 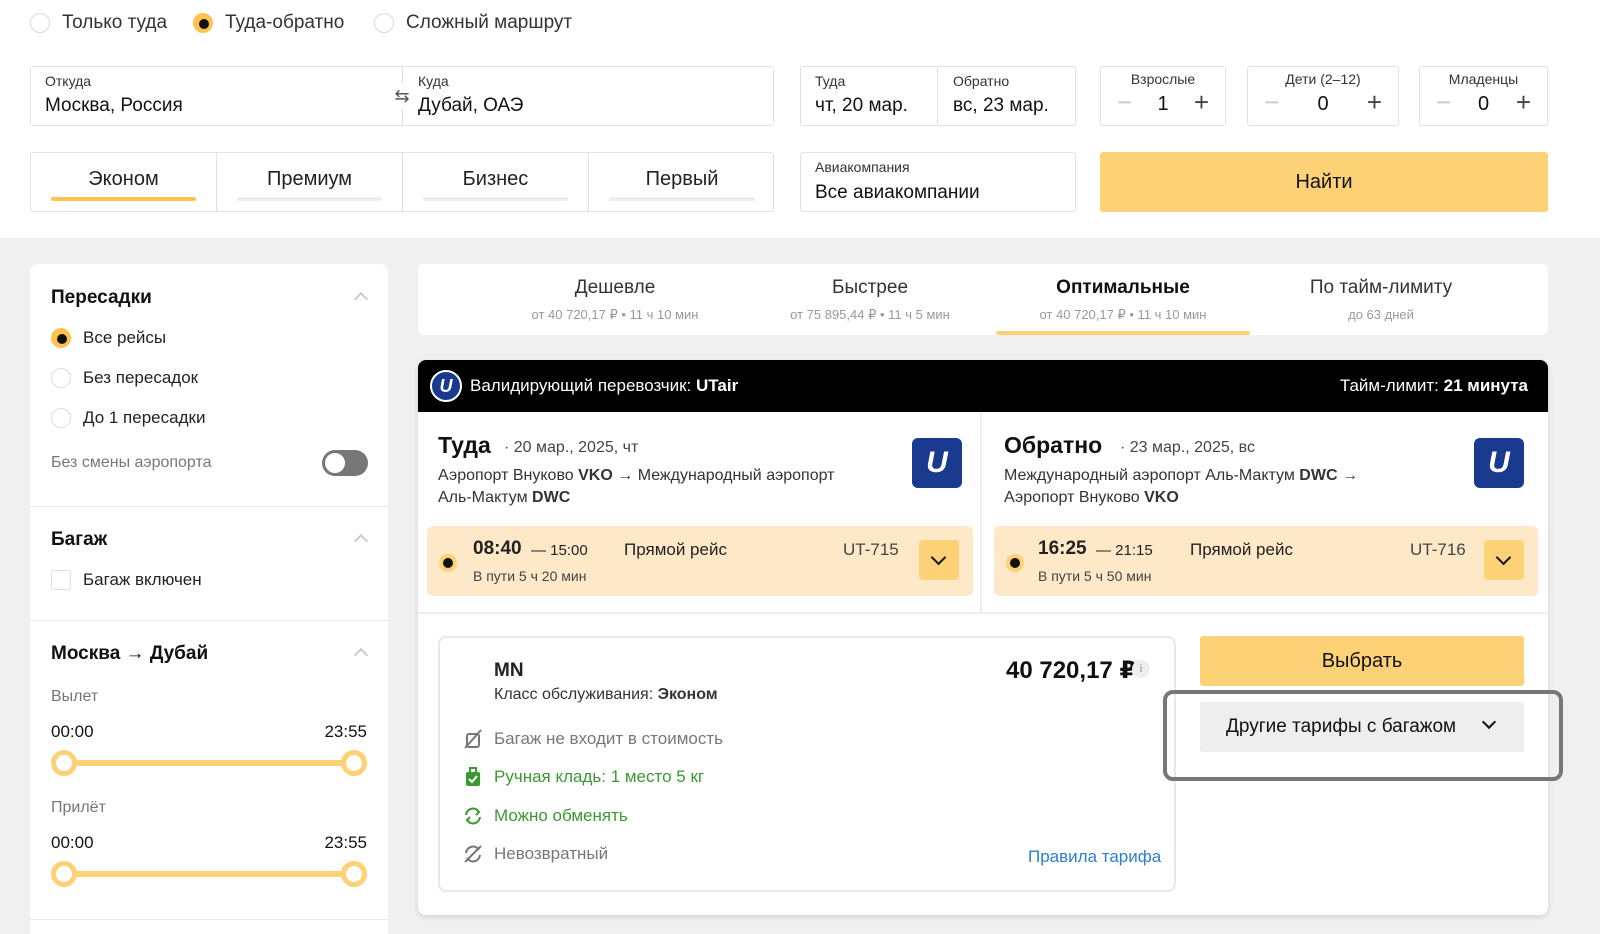 I want to click on inbound-title: Обратно, so click(x=1053, y=445).